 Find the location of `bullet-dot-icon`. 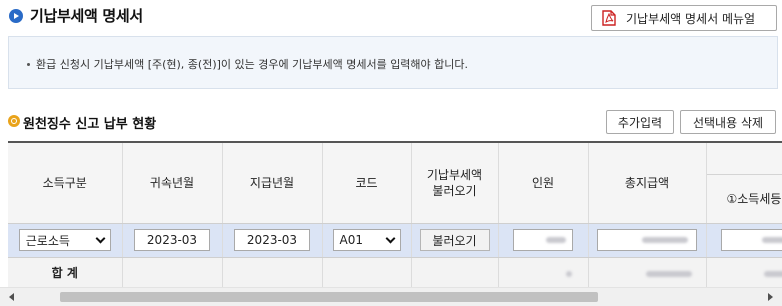

bullet-dot-icon is located at coordinates (28, 64).